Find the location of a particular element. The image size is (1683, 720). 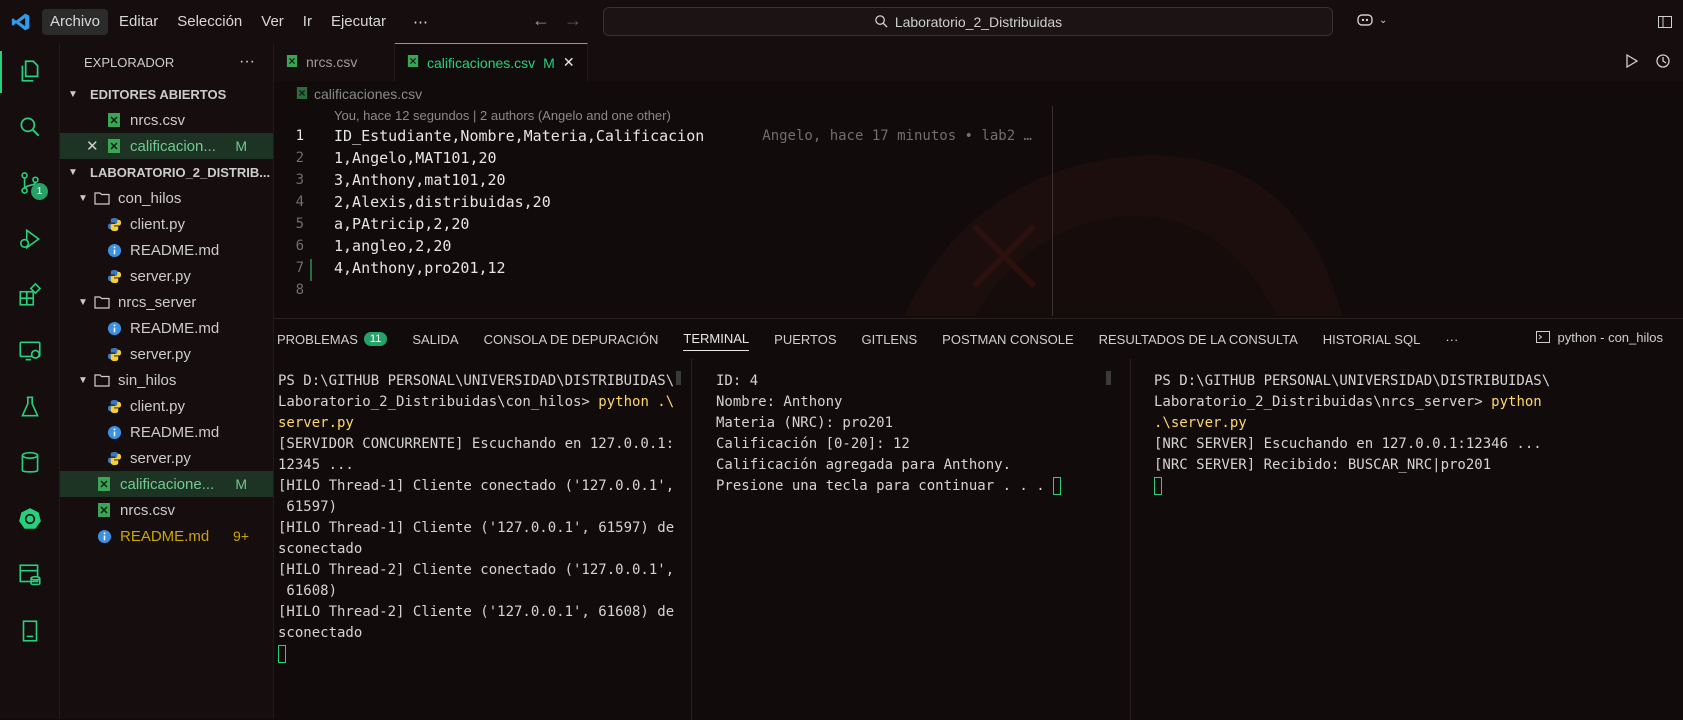

line-number: 6 is located at coordinates (299, 246).